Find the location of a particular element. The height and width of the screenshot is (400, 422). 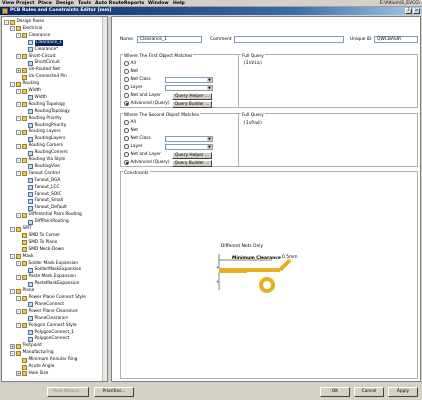

first-option-radio: Advanced (Query) is located at coordinates (147, 103).